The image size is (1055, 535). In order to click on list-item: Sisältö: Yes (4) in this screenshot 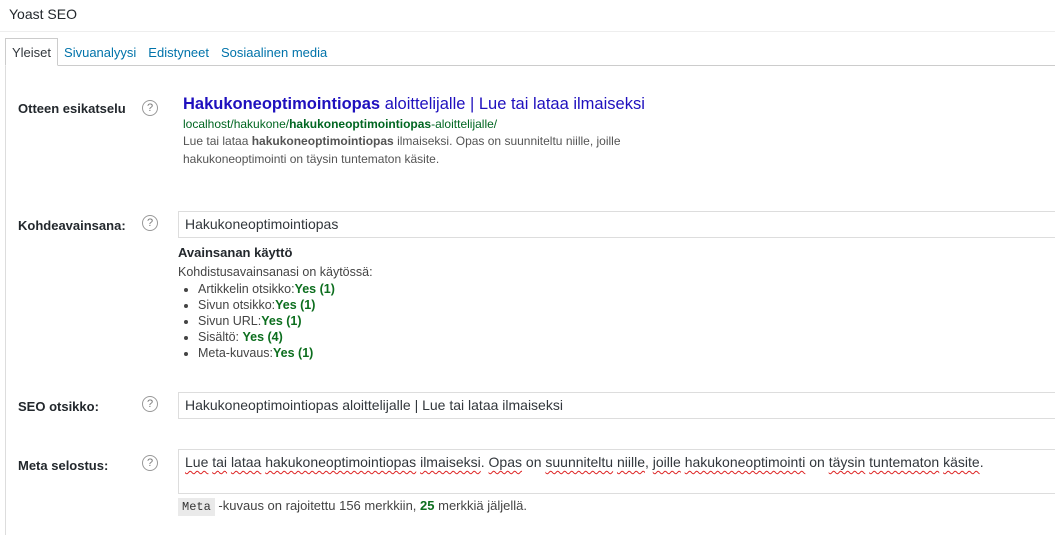, I will do `click(388, 337)`.